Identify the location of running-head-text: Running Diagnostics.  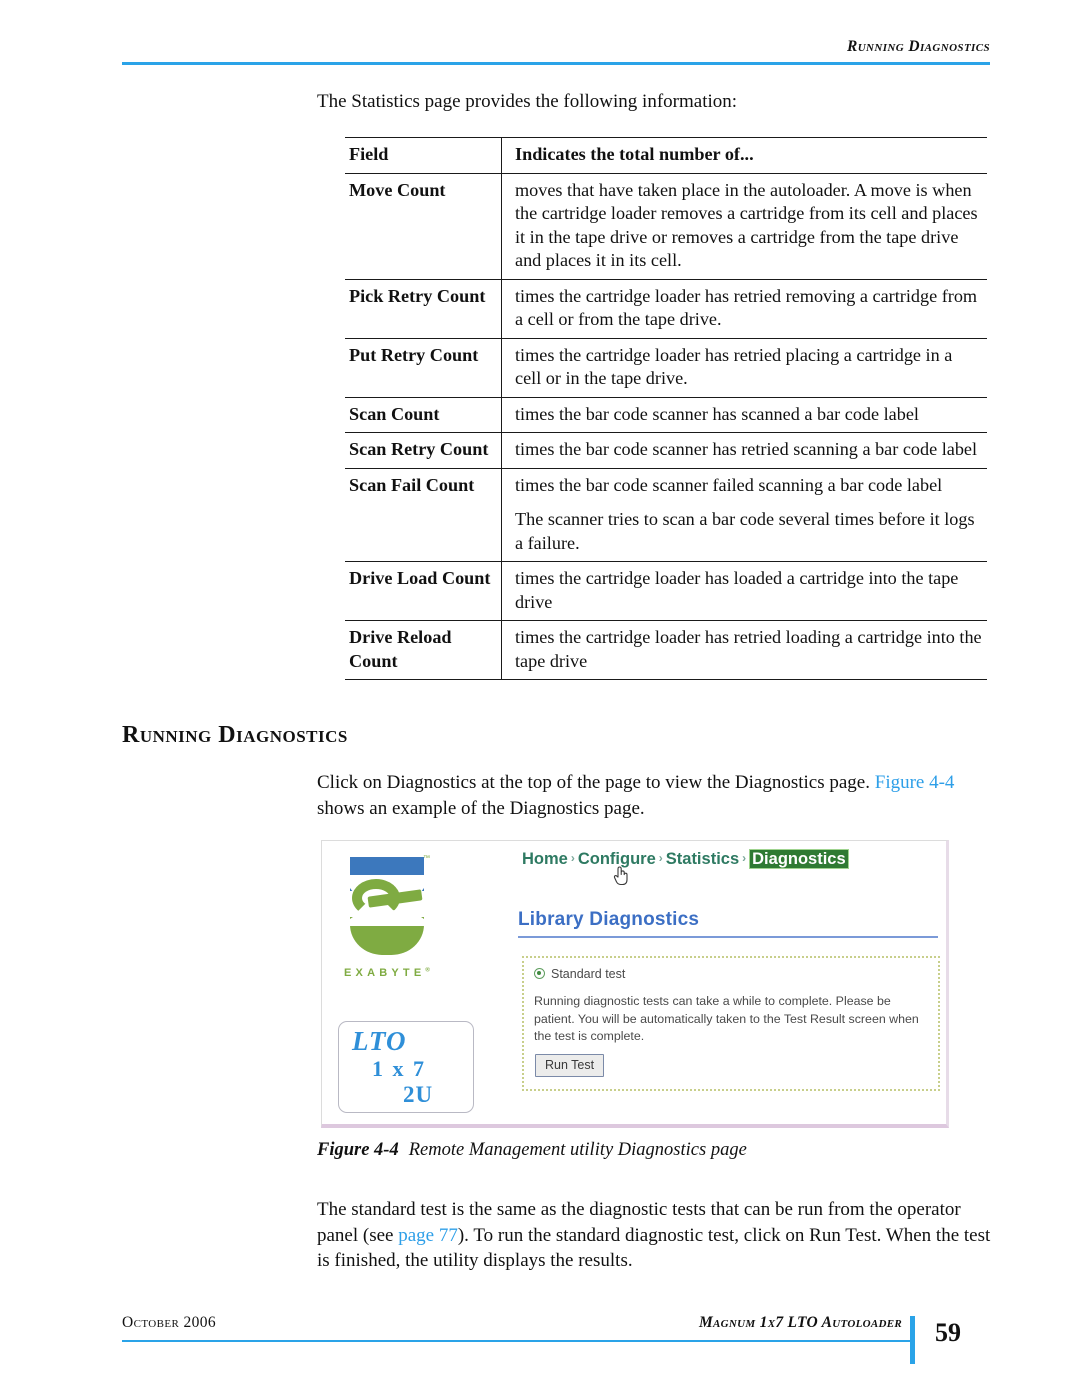
(918, 46).